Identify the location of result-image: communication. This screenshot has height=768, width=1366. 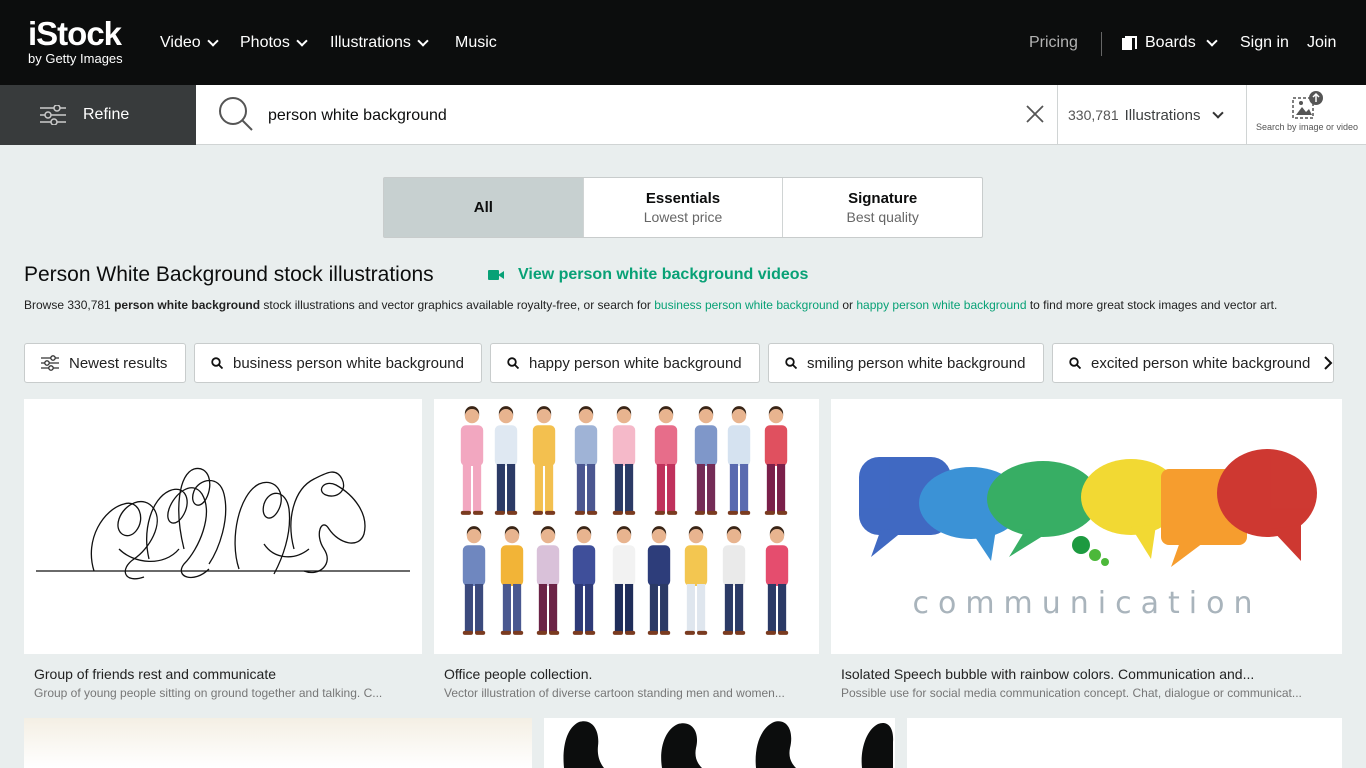
(1086, 526).